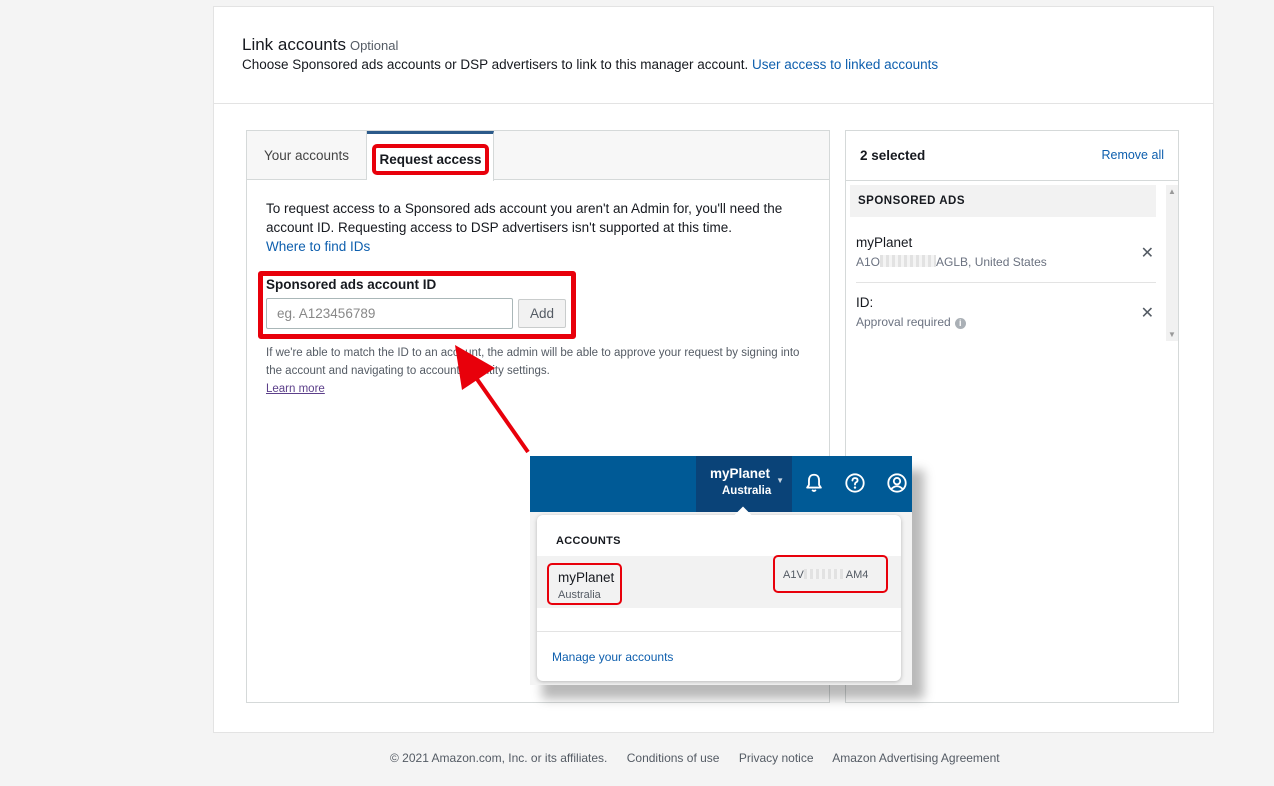 The height and width of the screenshot is (786, 1274). I want to click on account-id-input, so click(389, 313).